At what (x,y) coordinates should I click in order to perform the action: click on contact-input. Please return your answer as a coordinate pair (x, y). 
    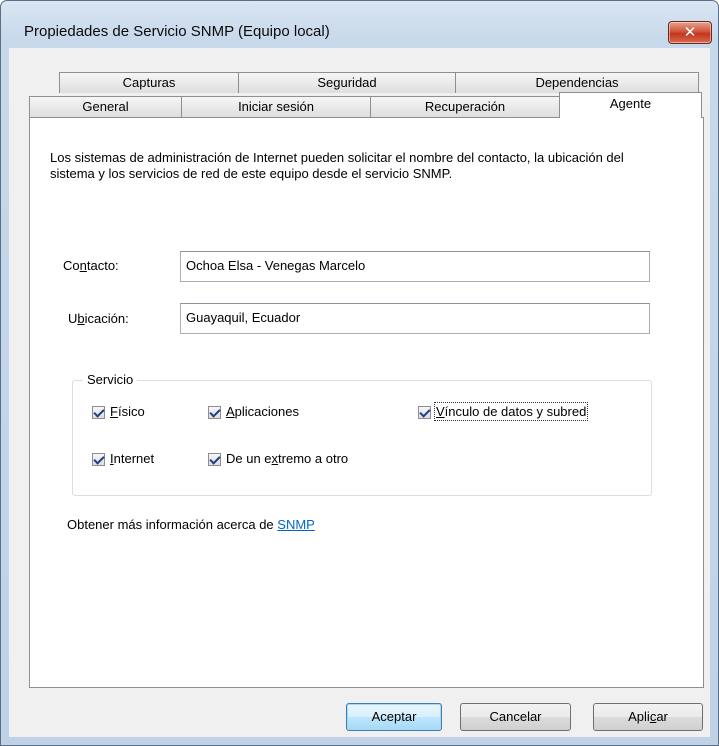
    Looking at the image, I should click on (416, 265).